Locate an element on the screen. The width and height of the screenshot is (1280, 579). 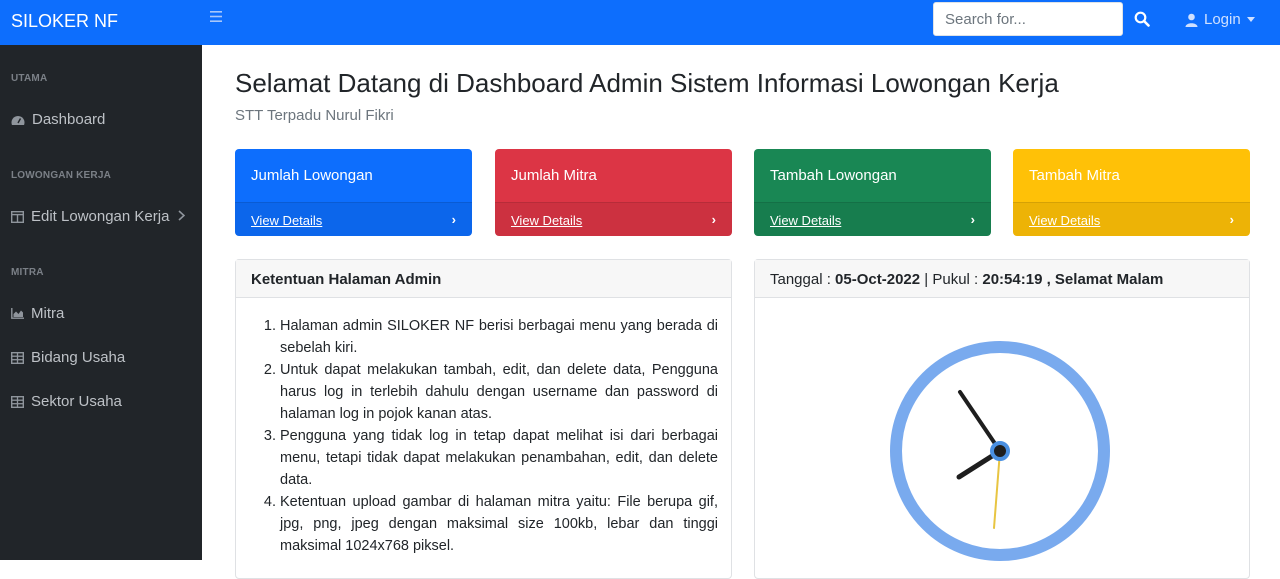
login-label: Login is located at coordinates (1222, 19).